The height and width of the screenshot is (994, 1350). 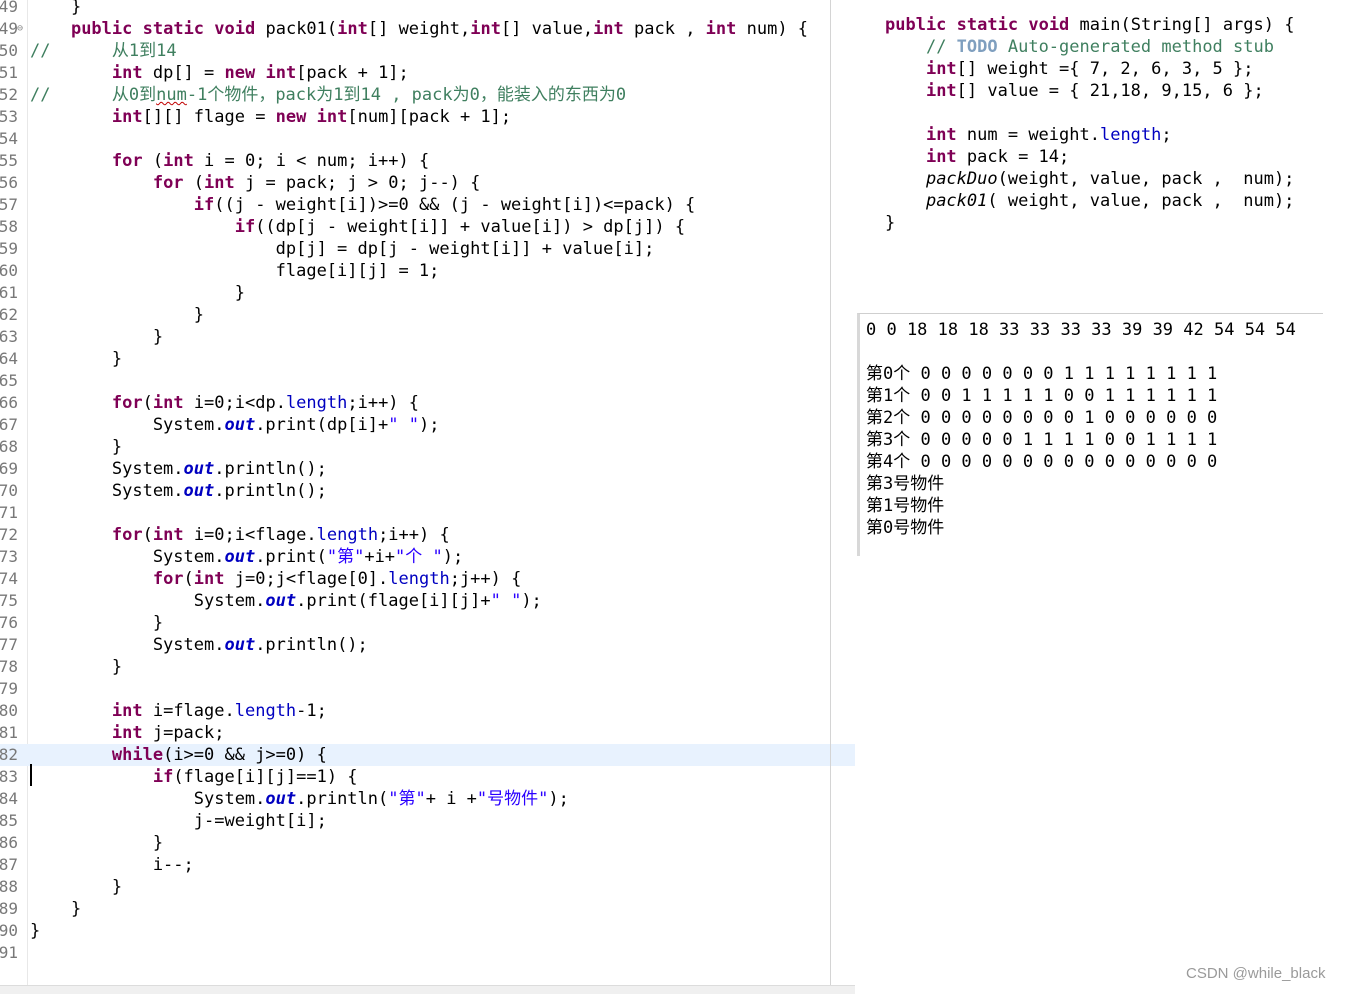 I want to click on code-line: 85 j-=weight[i];, so click(x=427, y=821).